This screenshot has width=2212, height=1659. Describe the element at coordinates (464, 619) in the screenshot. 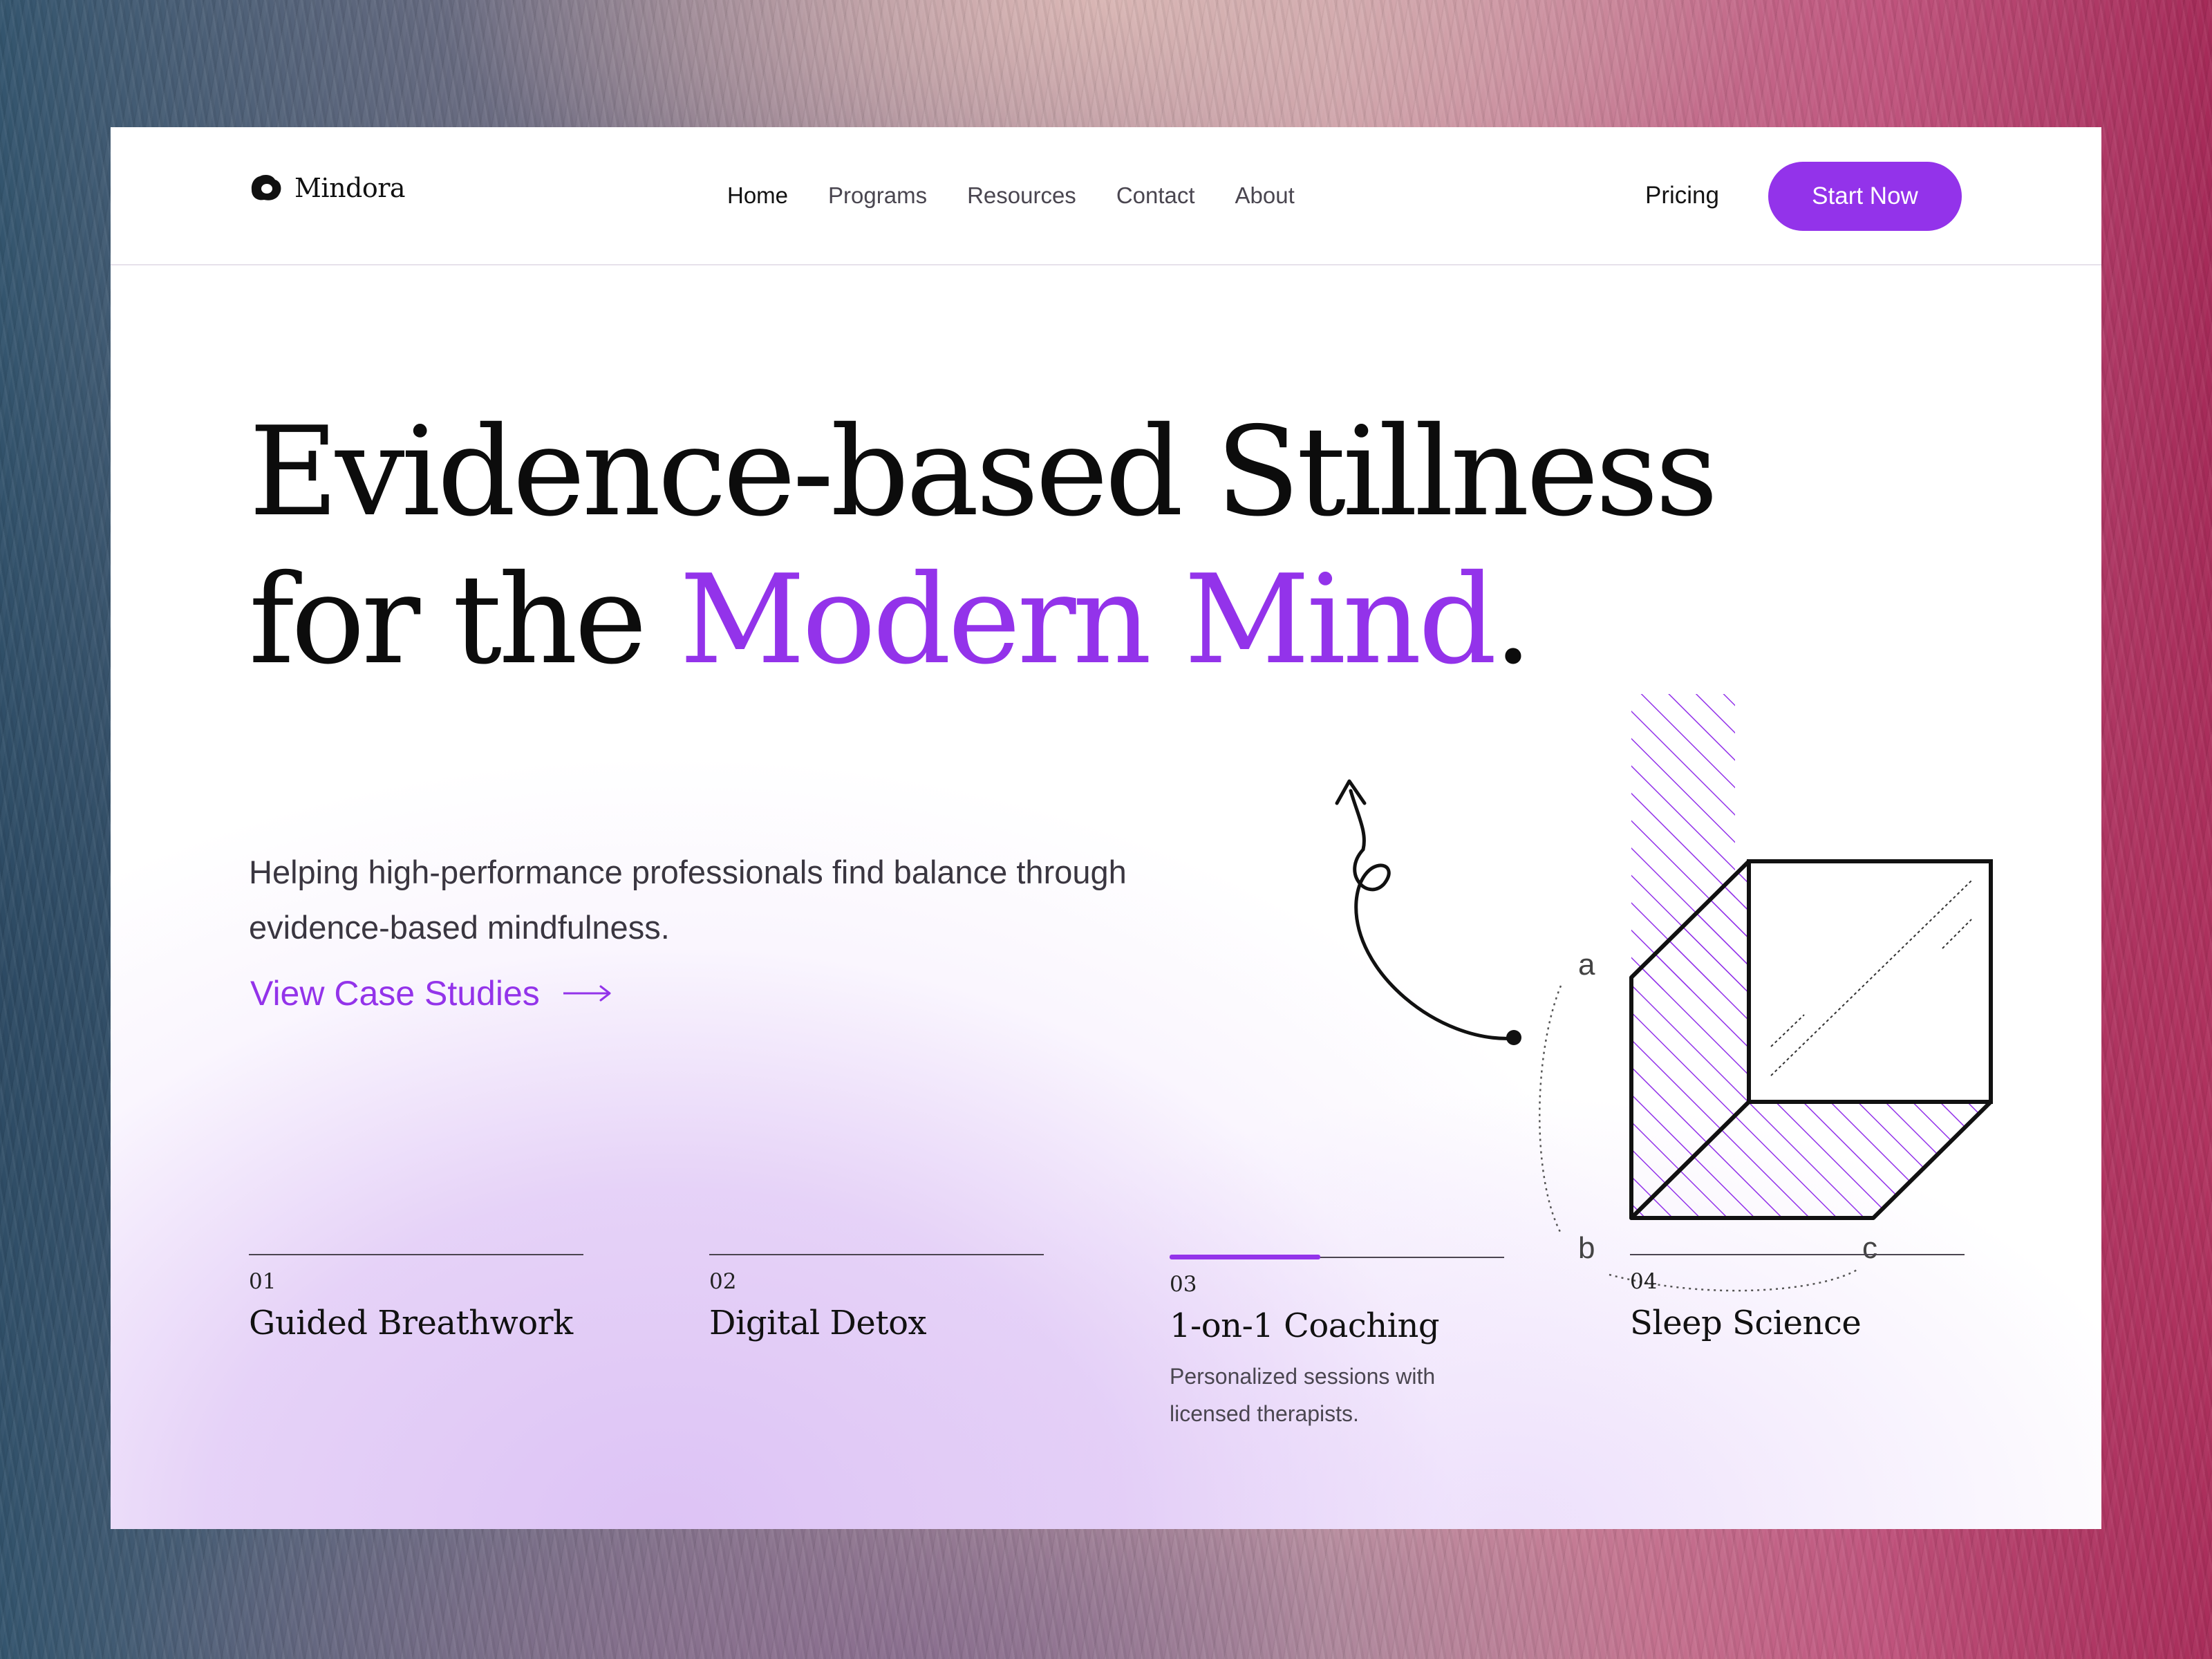

I see `hero-title-prefix: for the` at that location.